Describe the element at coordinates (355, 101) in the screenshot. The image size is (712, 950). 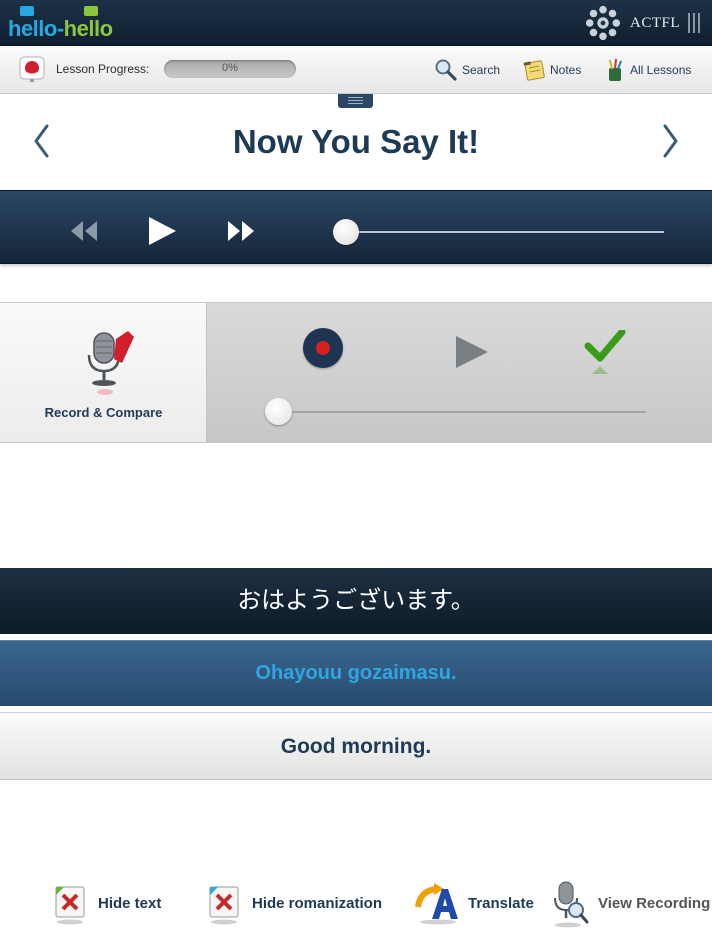
I see `drawer-handle` at that location.